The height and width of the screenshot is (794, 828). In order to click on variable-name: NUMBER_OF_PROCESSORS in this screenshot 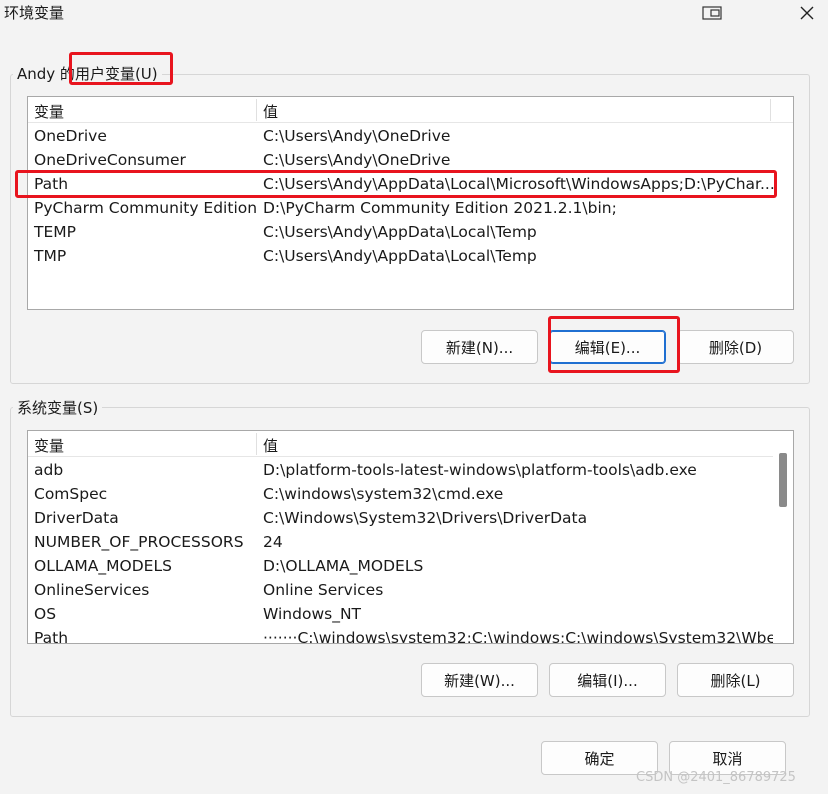, I will do `click(139, 542)`.